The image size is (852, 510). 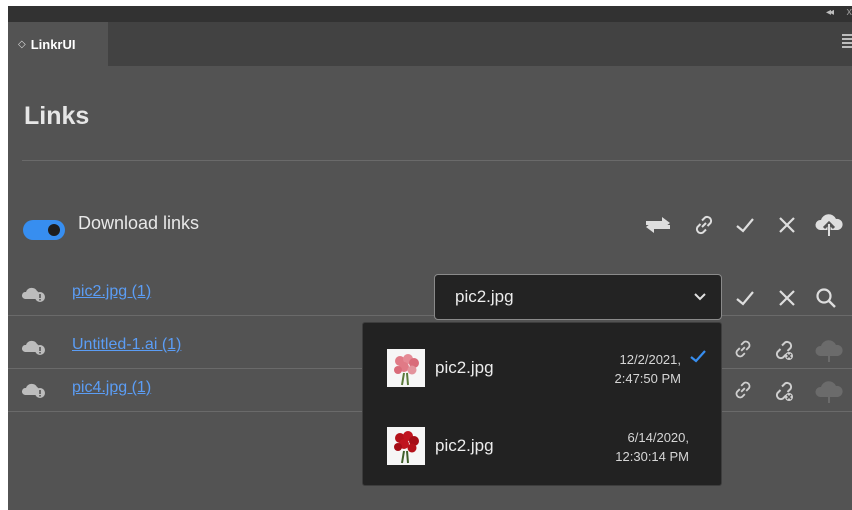 What do you see at coordinates (430, 14) in the screenshot?
I see `panel-top-strip: ◂◂ x` at bounding box center [430, 14].